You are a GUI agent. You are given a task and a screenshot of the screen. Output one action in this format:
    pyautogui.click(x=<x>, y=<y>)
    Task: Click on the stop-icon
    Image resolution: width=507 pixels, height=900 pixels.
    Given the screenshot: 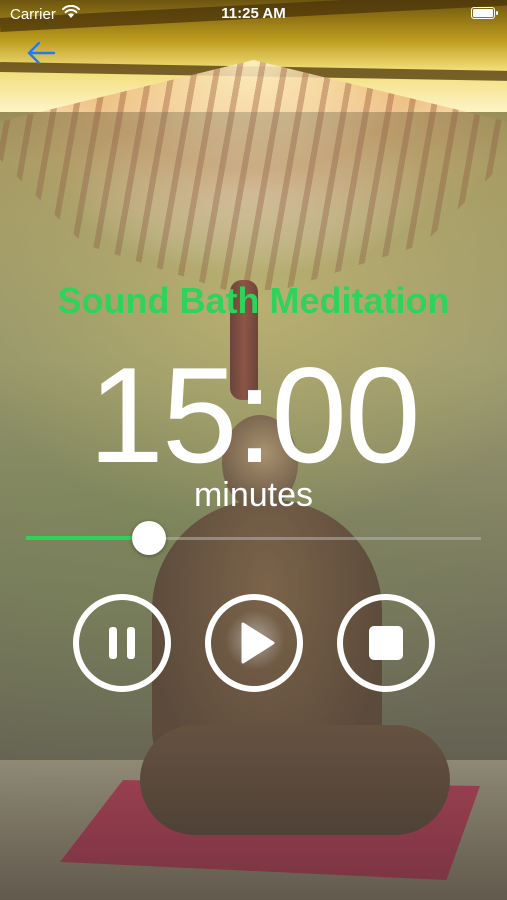 What is the action you would take?
    pyautogui.click(x=386, y=643)
    